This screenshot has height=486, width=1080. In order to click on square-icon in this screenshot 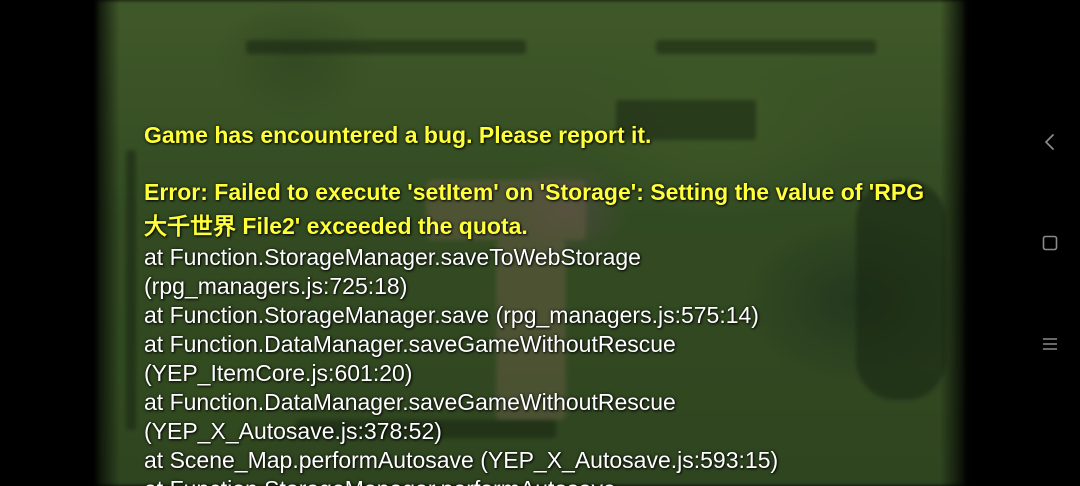, I will do `click(1050, 243)`.